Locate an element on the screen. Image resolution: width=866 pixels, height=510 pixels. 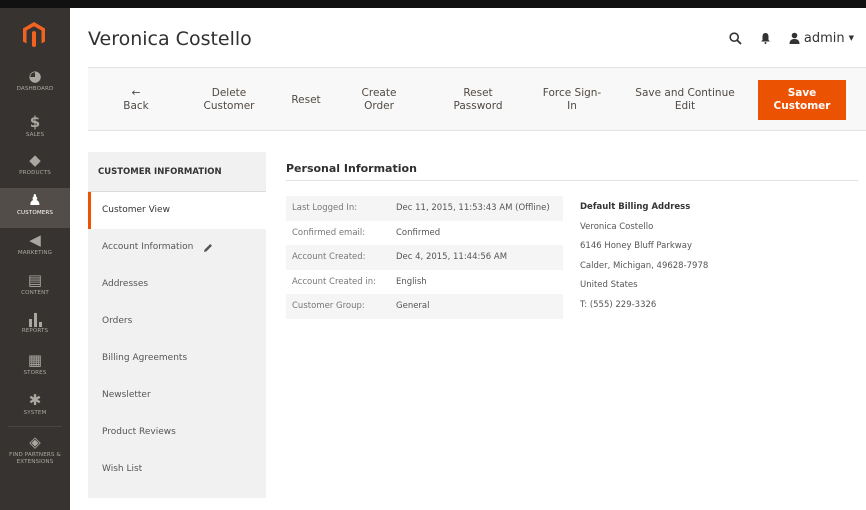
billing-address-line: Calder, Michigan, 49628-7978 is located at coordinates (644, 265).